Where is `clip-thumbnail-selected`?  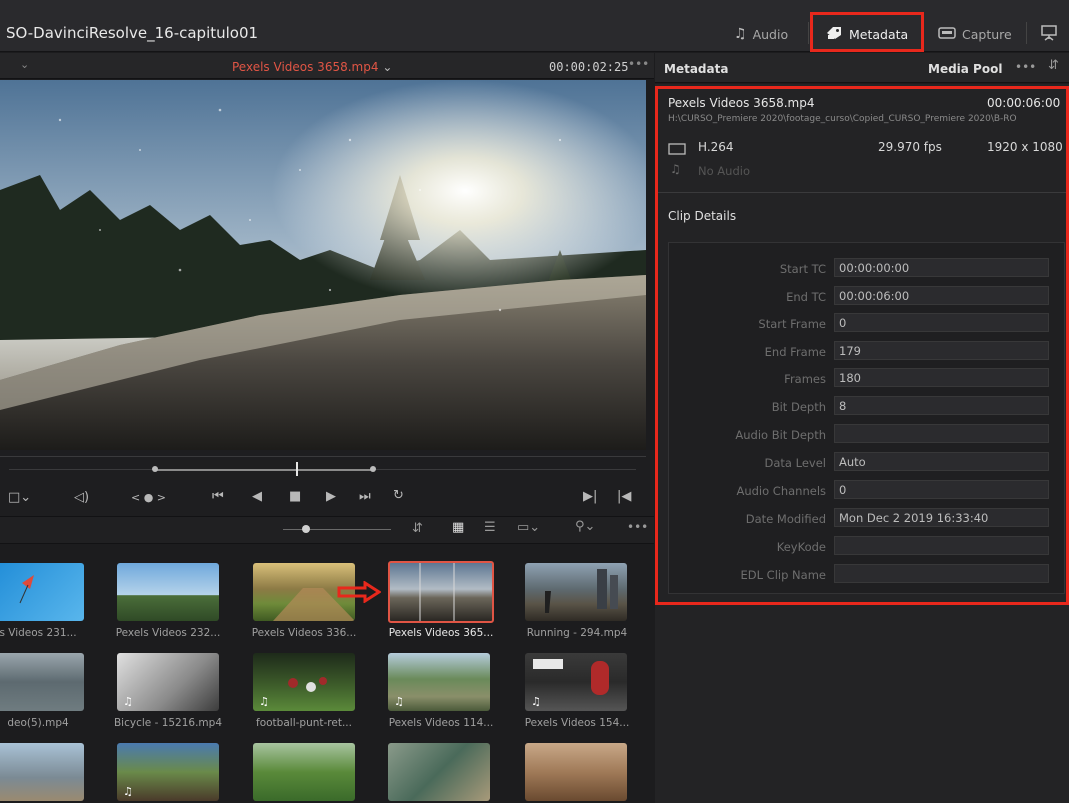
clip-thumbnail-selected is located at coordinates (441, 592).